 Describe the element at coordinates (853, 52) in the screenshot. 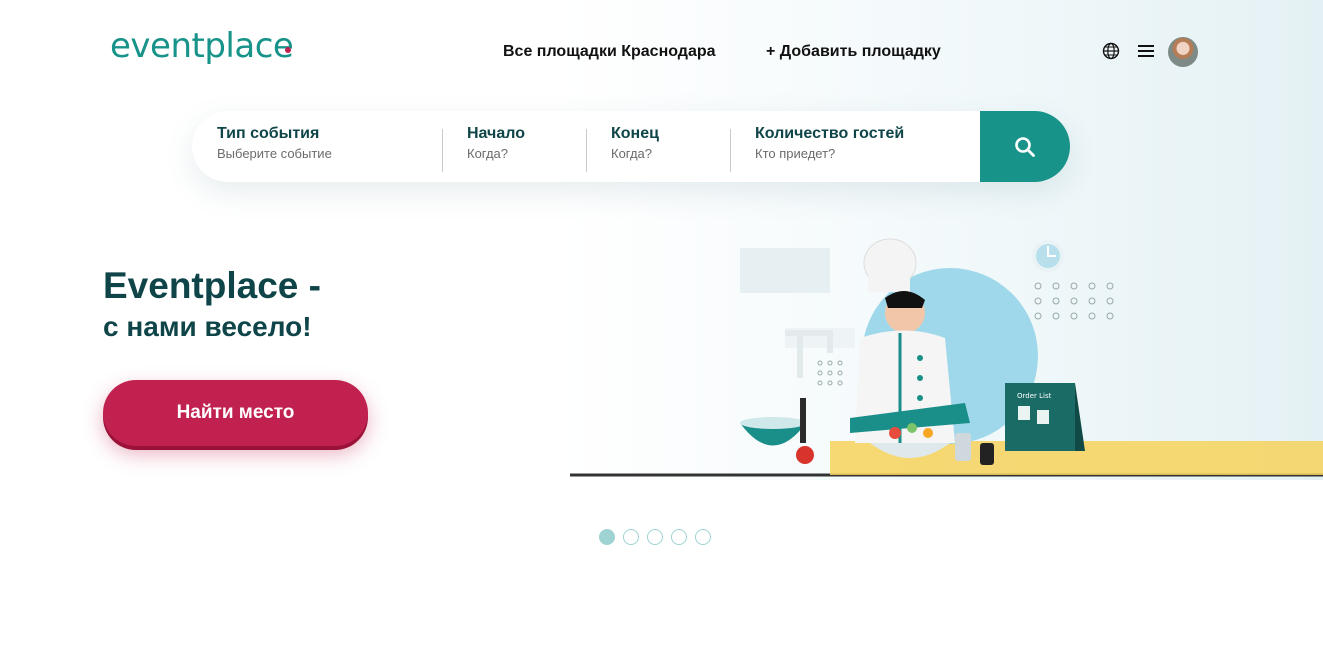

I see `nav-add-venue: + Добавить площадку` at that location.